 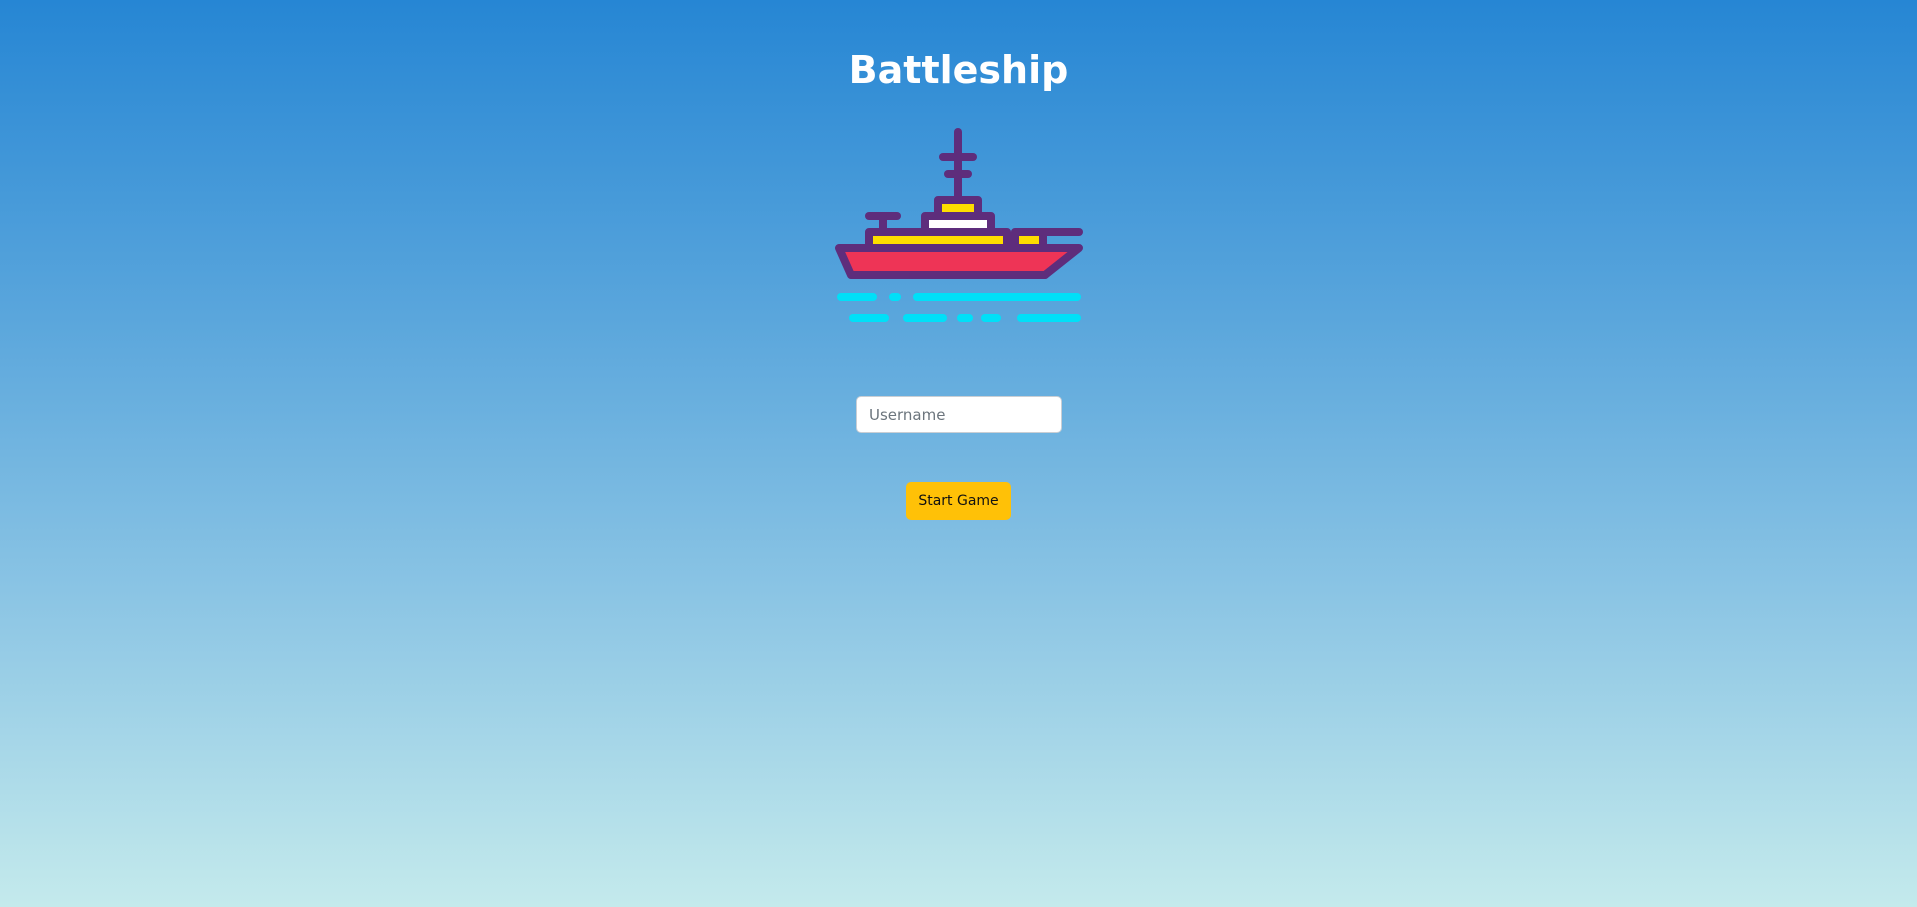 I want to click on start-game-button: Start Game, so click(x=958, y=501).